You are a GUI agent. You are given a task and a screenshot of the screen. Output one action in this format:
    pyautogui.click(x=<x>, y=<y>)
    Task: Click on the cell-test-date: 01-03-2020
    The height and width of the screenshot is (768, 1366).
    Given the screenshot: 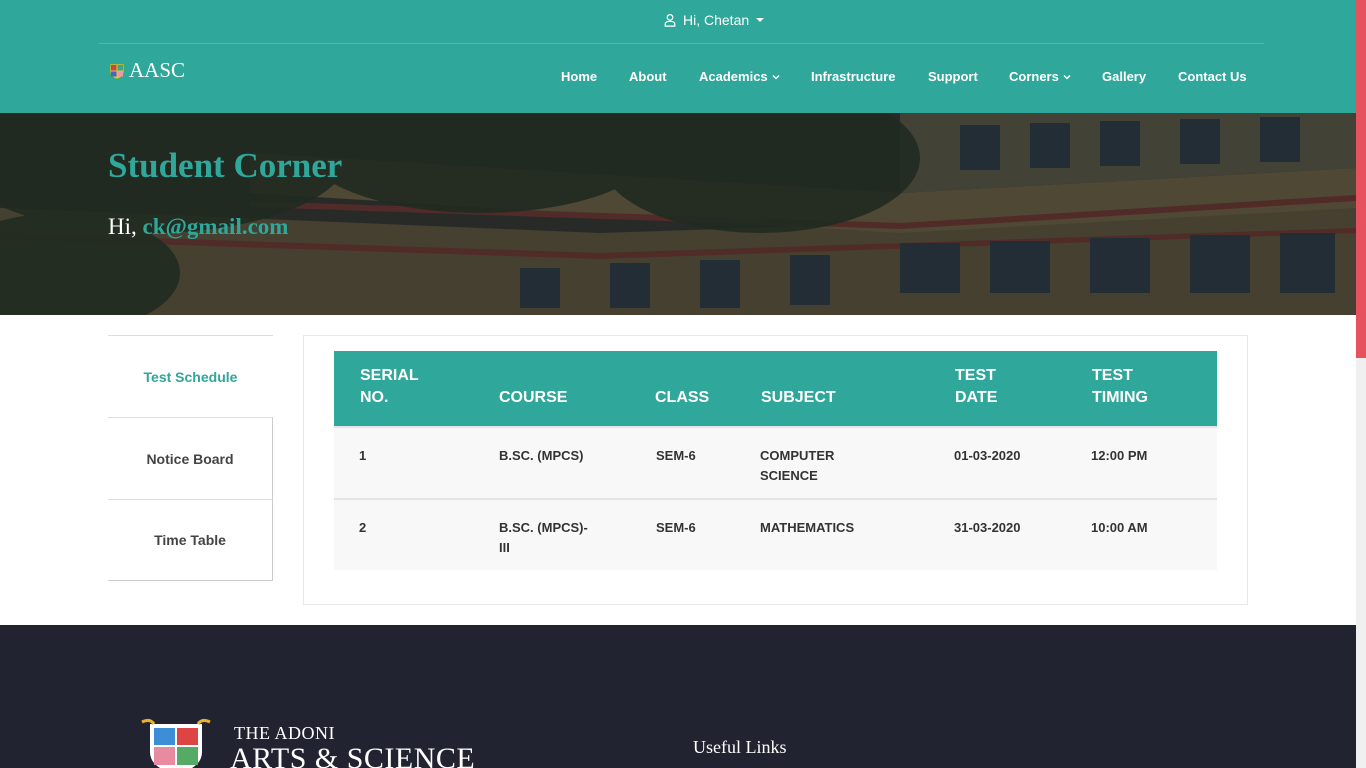 What is the action you would take?
    pyautogui.click(x=987, y=455)
    